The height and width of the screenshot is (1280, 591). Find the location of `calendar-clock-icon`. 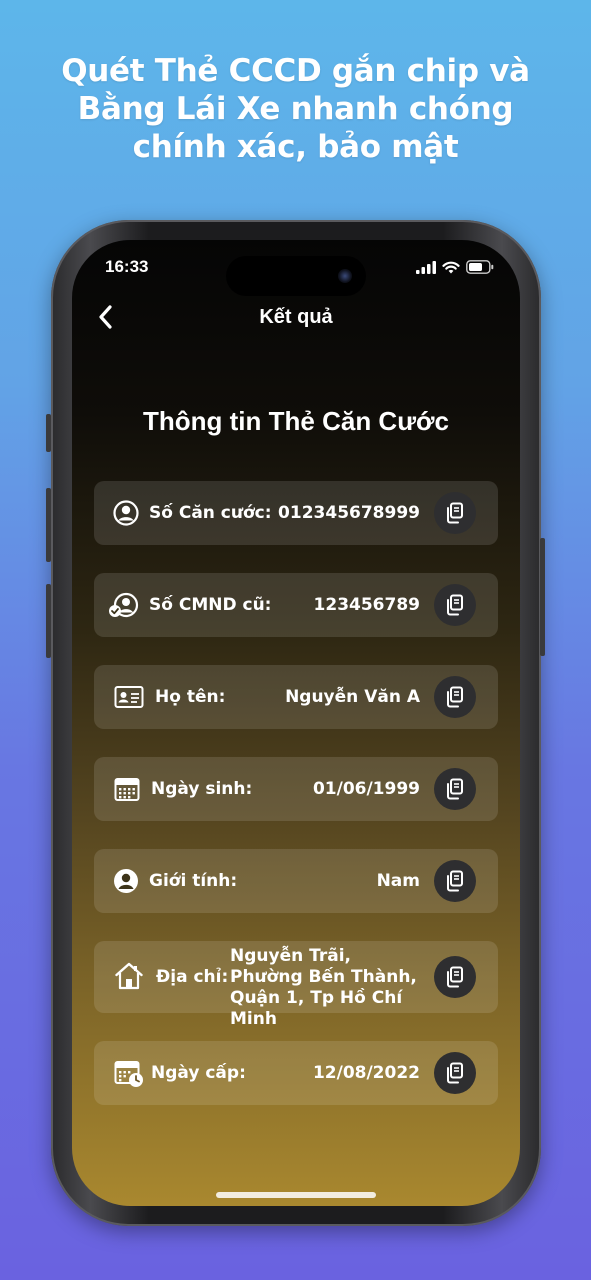

calendar-clock-icon is located at coordinates (128, 1074).